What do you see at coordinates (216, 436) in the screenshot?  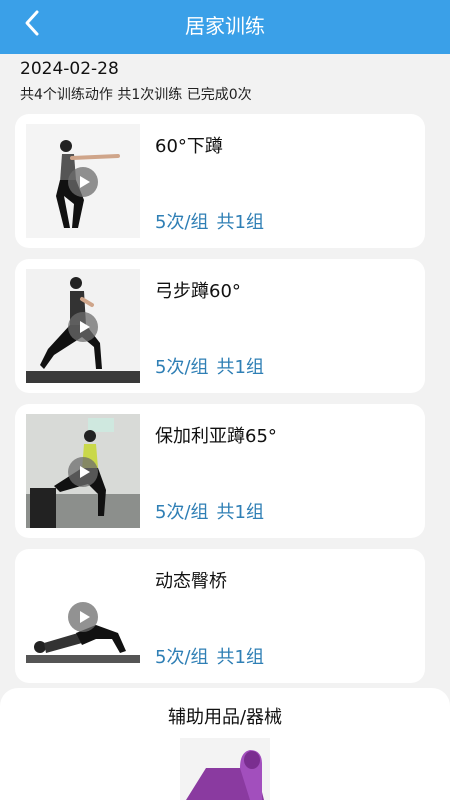 I see `exercise-name: 保加利亚蹲65°` at bounding box center [216, 436].